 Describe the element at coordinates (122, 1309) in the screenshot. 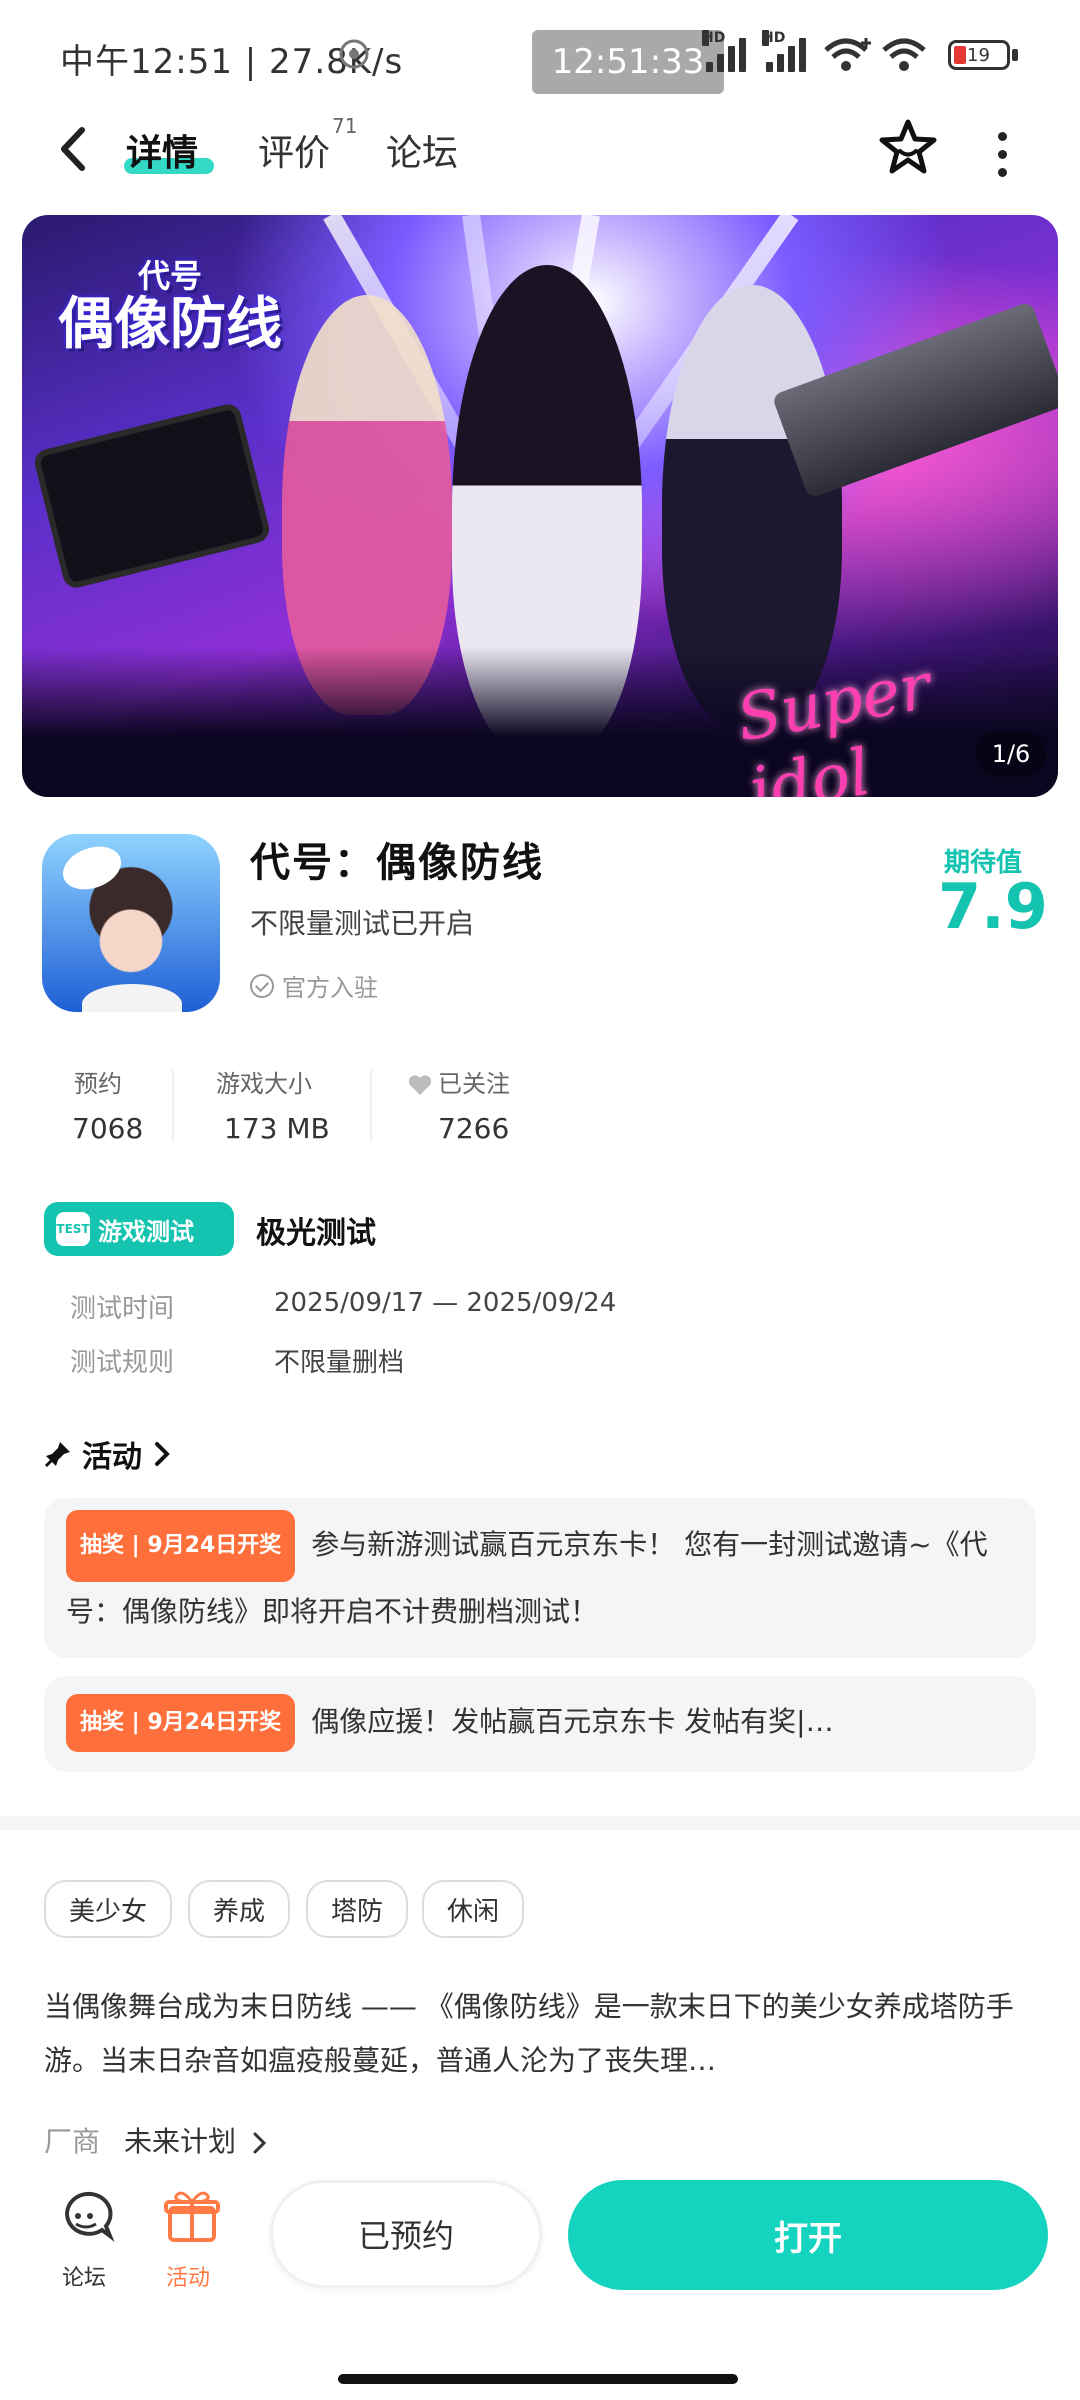

I see `test-time-label: 测试时间` at that location.